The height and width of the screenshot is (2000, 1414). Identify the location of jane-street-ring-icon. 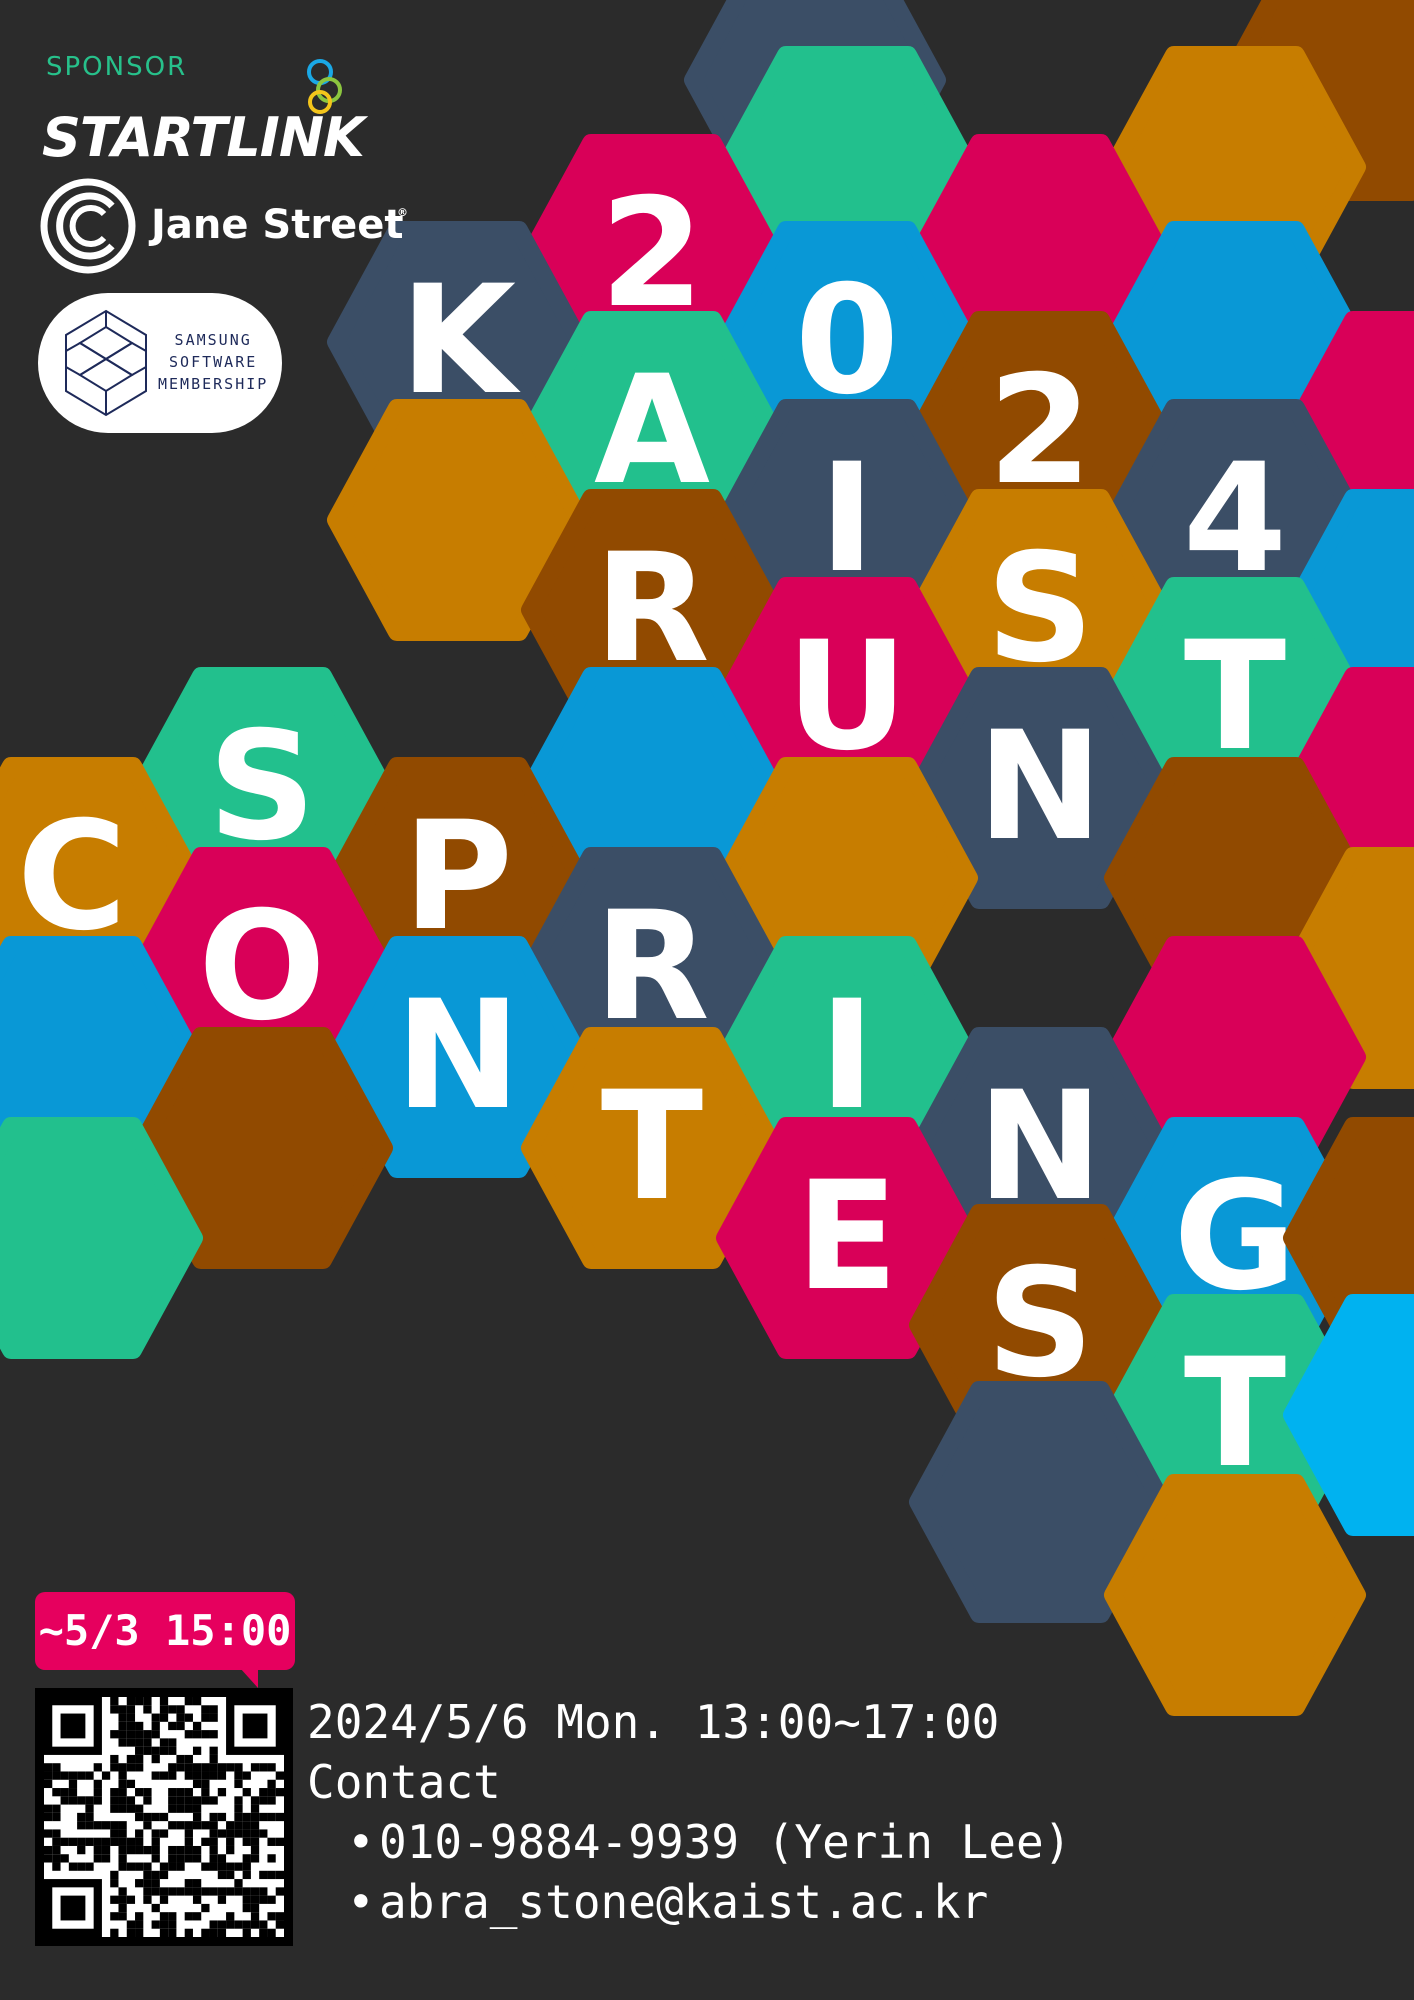
(88, 226).